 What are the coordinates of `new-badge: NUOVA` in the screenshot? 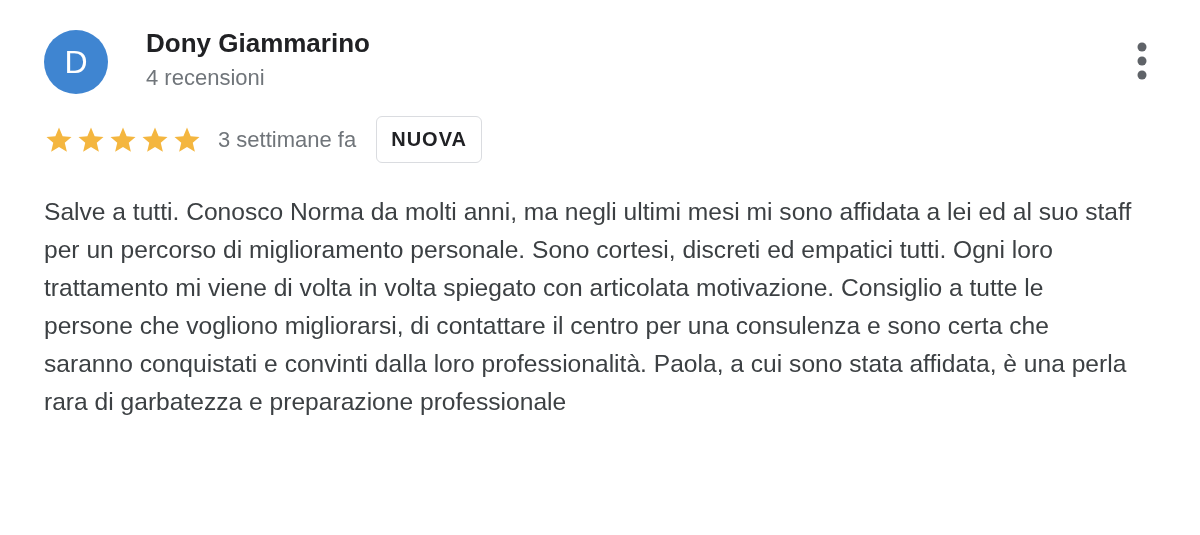 It's located at (429, 139).